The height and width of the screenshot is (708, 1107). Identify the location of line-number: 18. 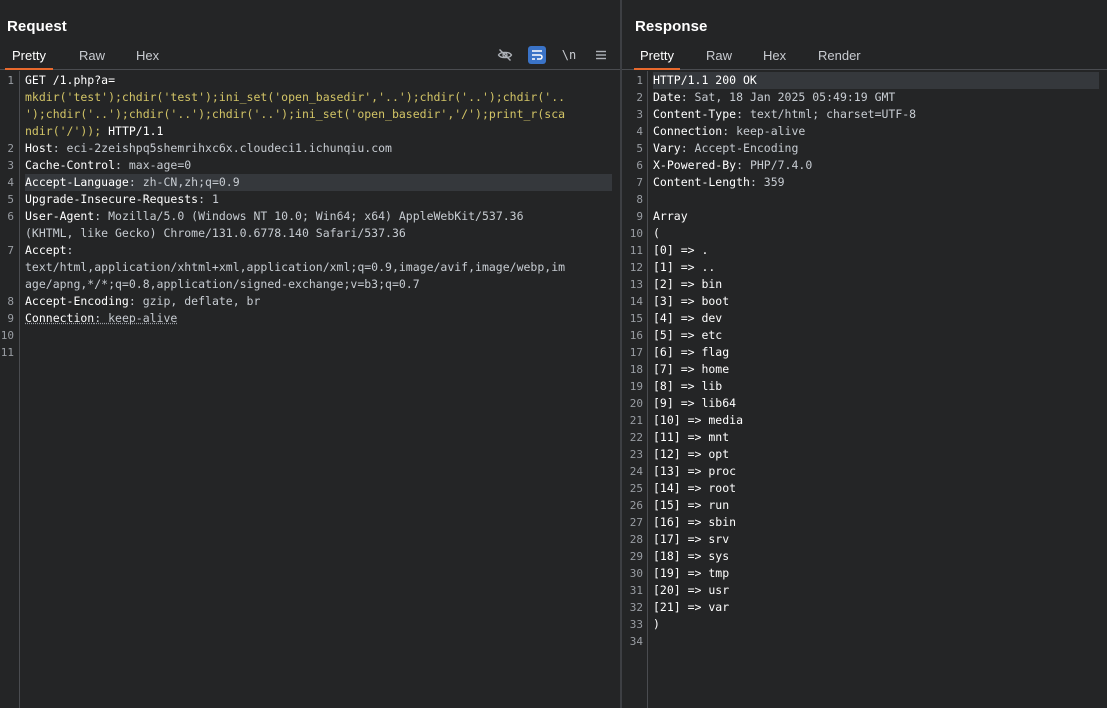
(636, 369).